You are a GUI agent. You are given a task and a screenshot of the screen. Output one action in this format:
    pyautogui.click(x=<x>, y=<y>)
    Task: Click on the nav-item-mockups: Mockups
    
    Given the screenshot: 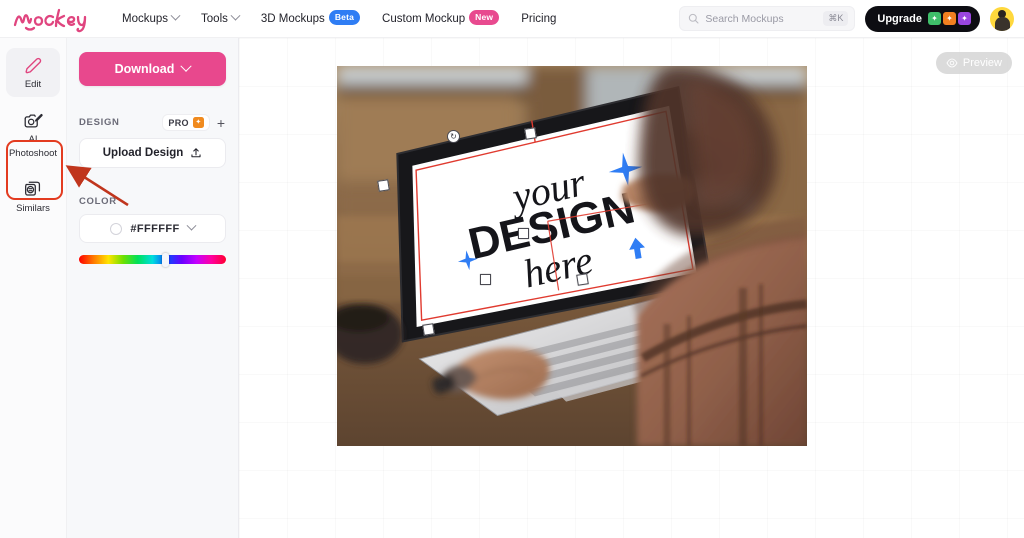 What is the action you would take?
    pyautogui.click(x=151, y=17)
    